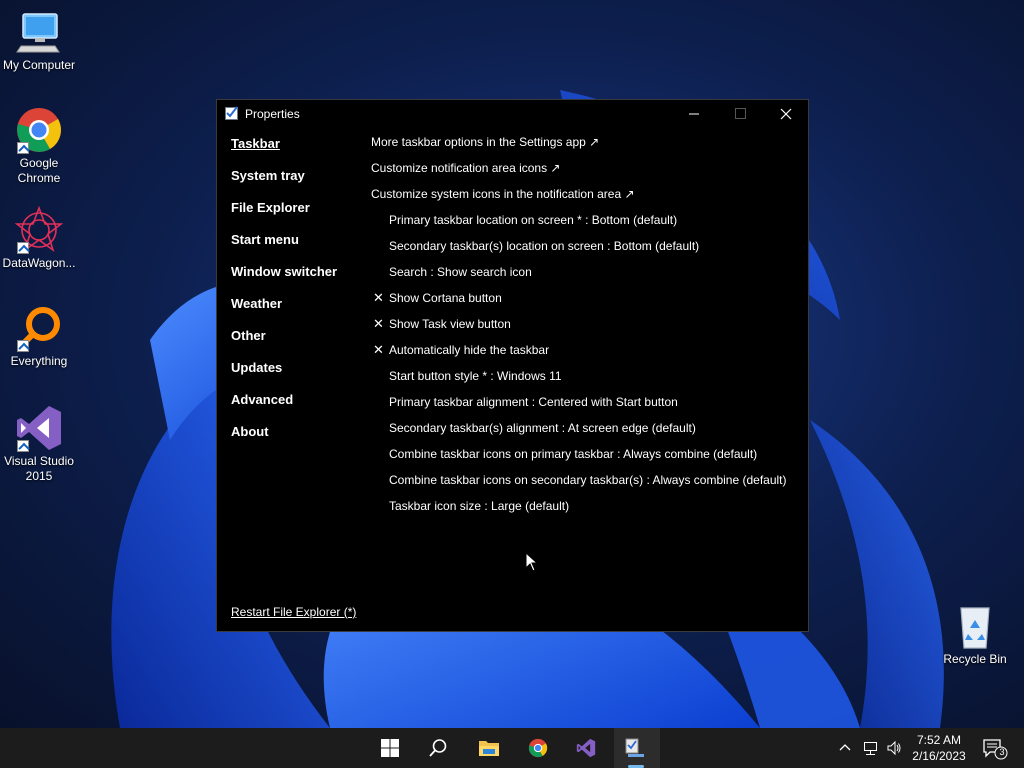 This screenshot has width=1024, height=768. I want to click on windows-logo-icon, so click(390, 748).